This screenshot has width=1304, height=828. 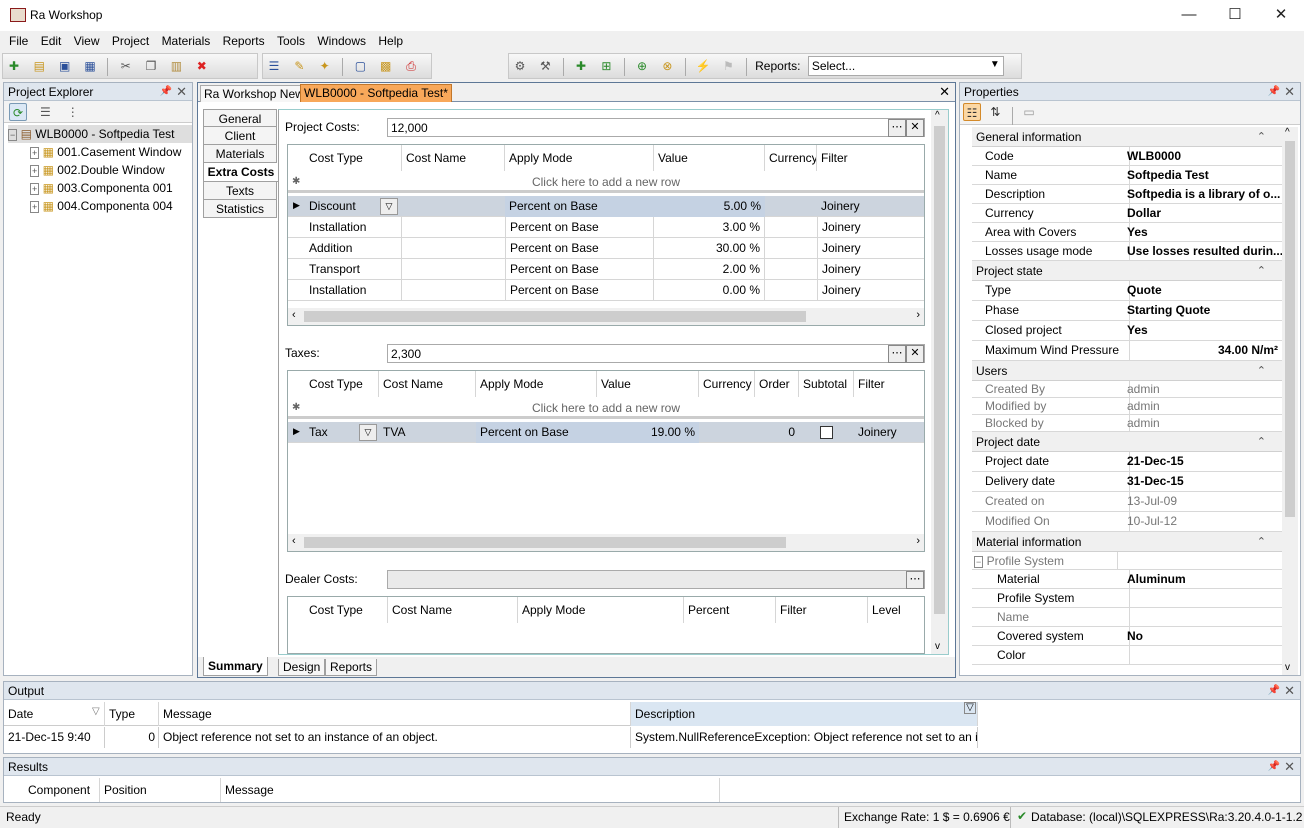 What do you see at coordinates (100, 134) in the screenshot?
I see `tree-root: − ▤ WLB0000 - Softpedia Test` at bounding box center [100, 134].